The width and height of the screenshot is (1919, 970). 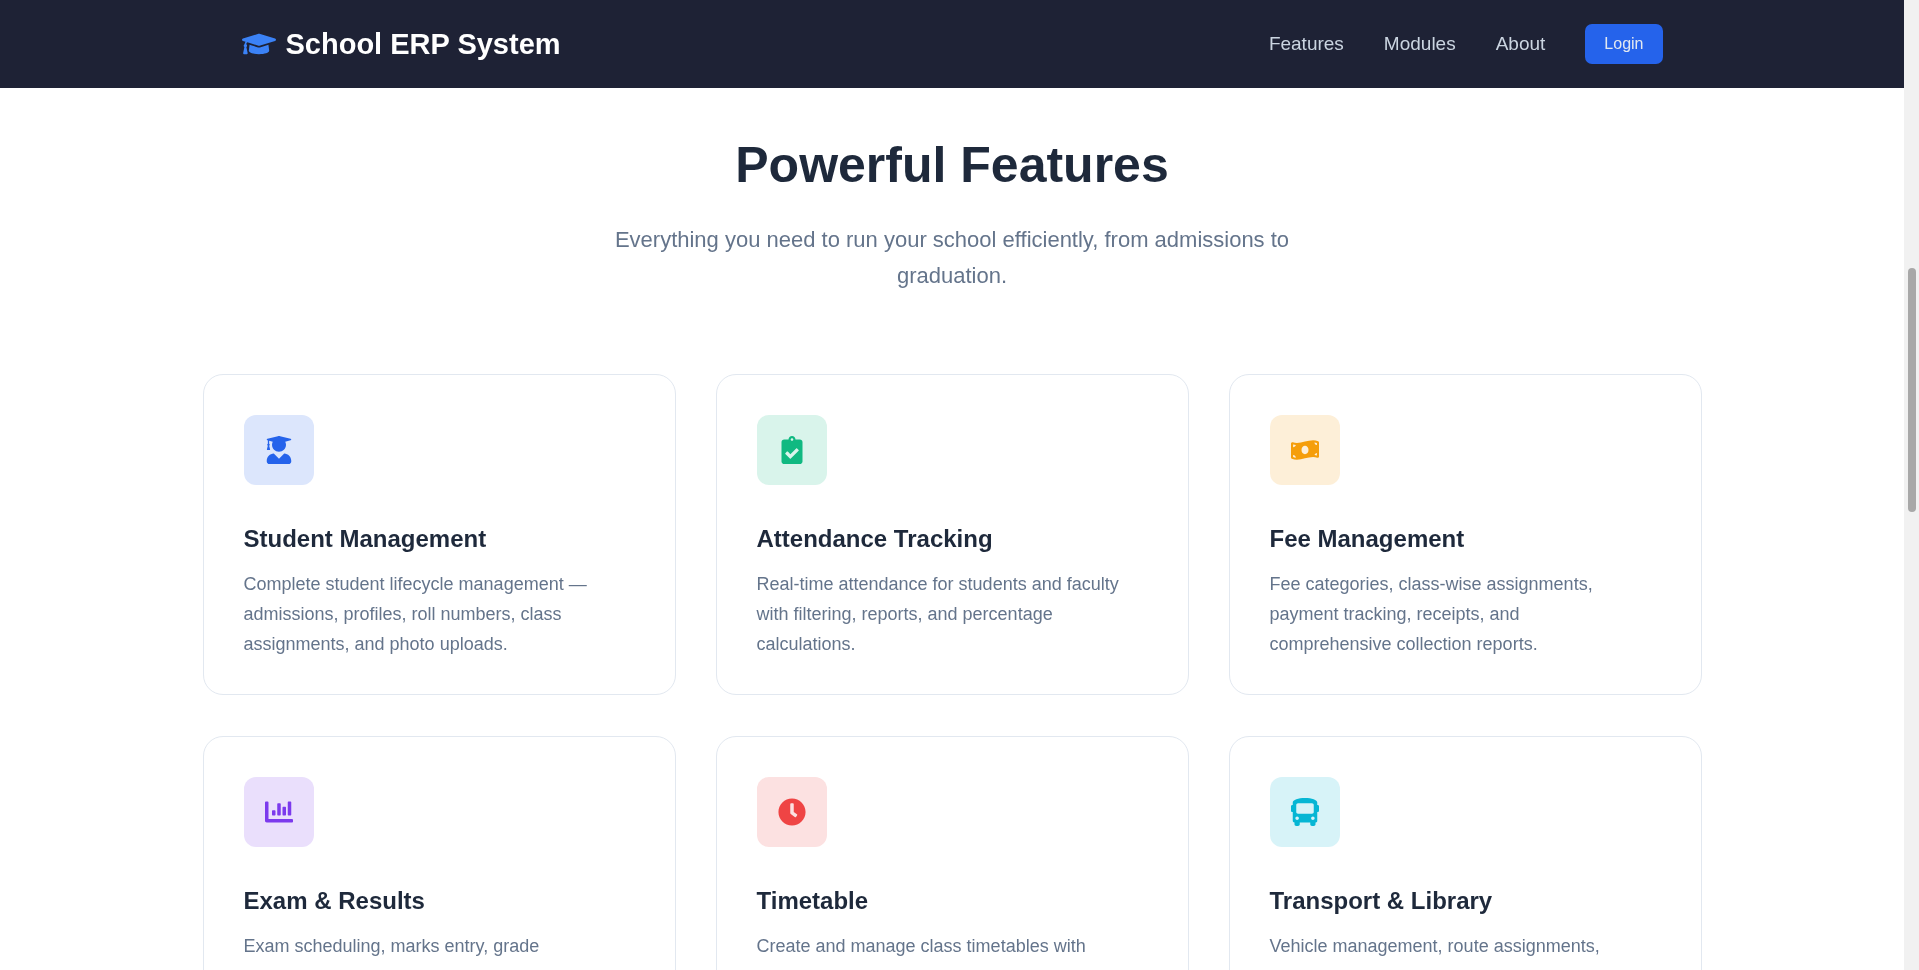 What do you see at coordinates (1435, 946) in the screenshot?
I see `feature-description: Vehicle management, route assignments,` at bounding box center [1435, 946].